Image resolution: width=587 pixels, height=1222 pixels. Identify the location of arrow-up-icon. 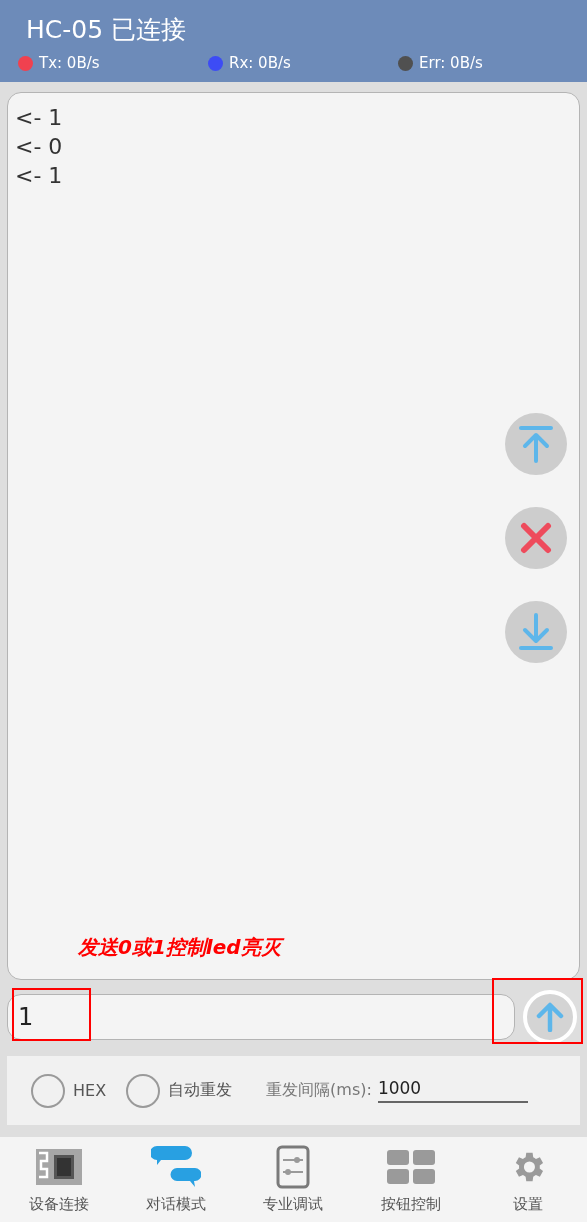
(550, 1017).